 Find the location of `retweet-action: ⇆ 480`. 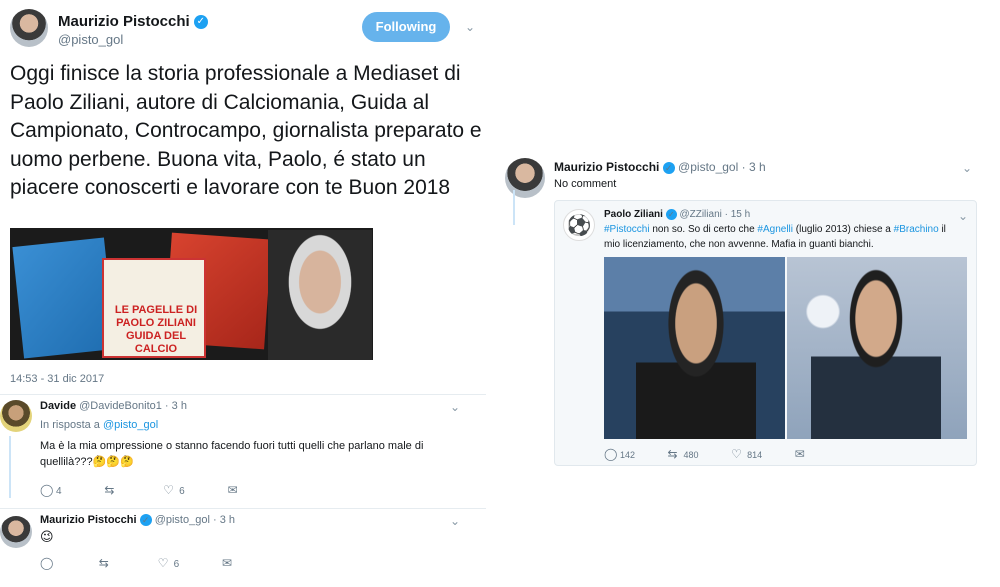

retweet-action: ⇆ 480 is located at coordinates (683, 454).